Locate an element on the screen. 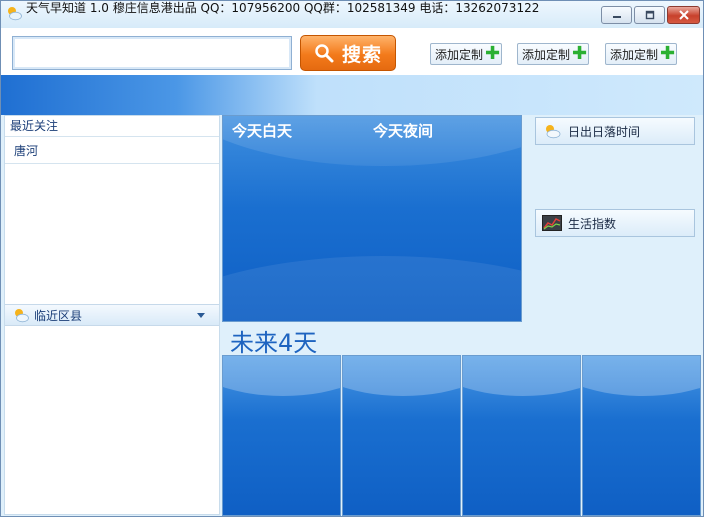 This screenshot has width=704, height=517. today-night-label: 今天夜间 is located at coordinates (403, 131).